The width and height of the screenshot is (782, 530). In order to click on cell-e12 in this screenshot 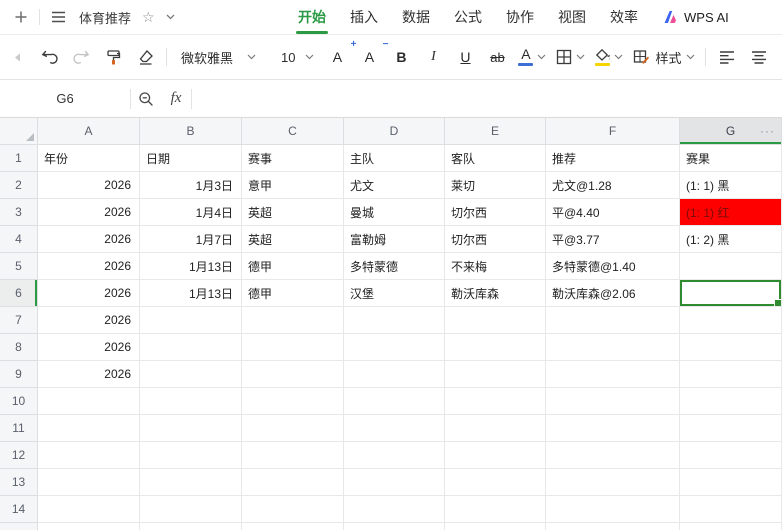, I will do `click(495, 455)`.